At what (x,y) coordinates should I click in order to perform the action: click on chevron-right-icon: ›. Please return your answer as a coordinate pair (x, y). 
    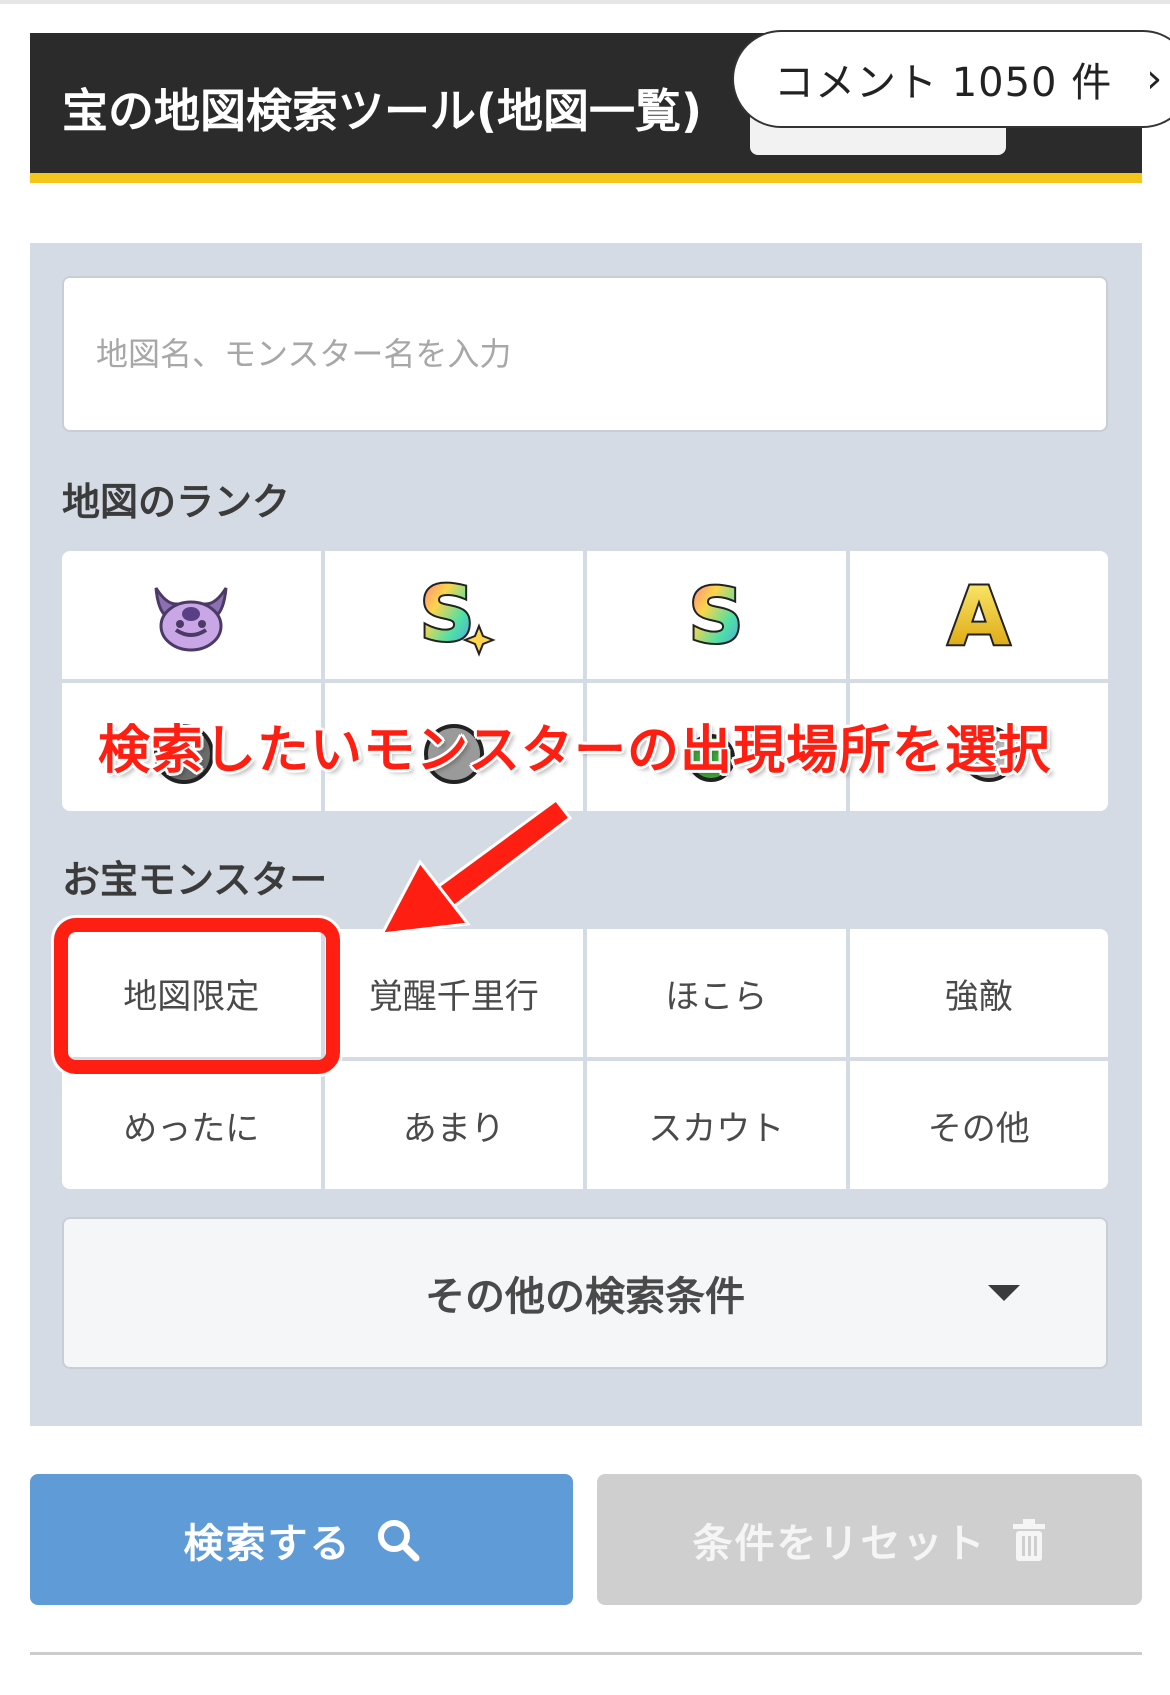
    Looking at the image, I should click on (1154, 79).